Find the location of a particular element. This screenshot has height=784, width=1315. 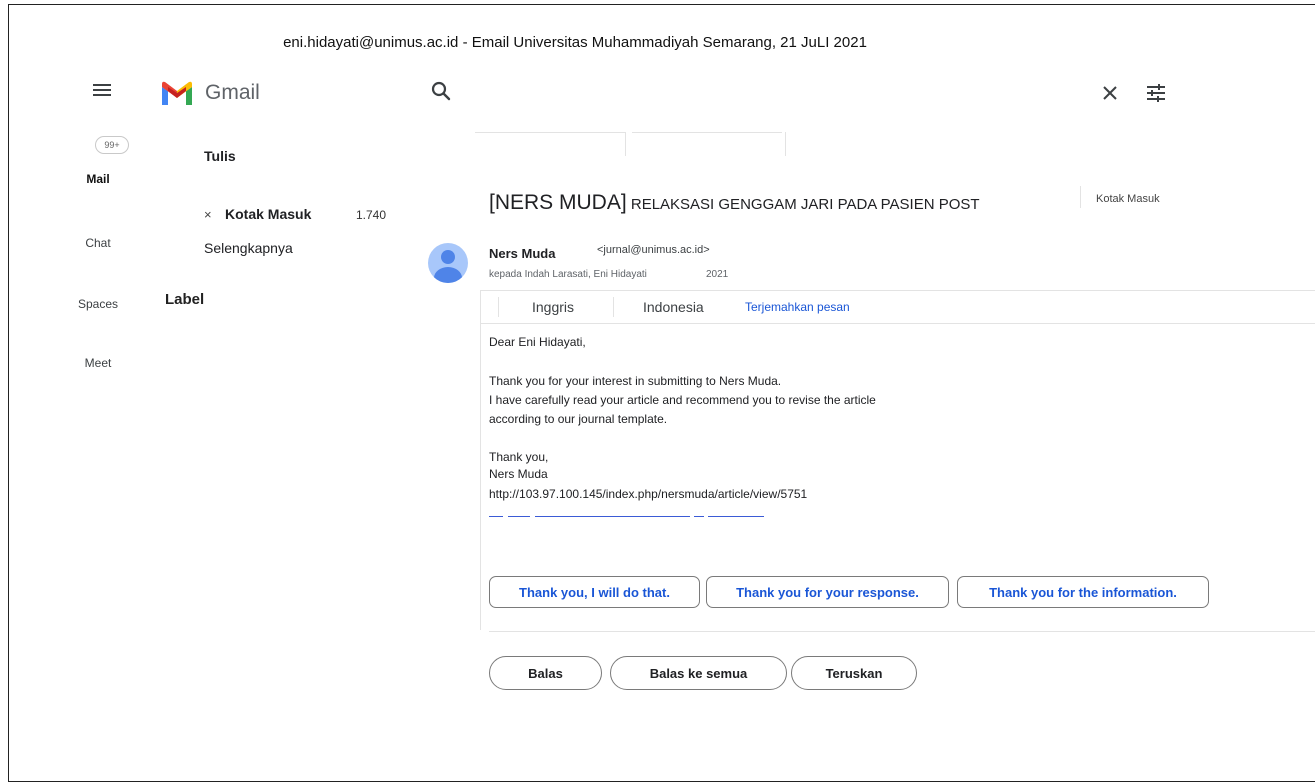

translate-message-link: Terjemahkan pesan is located at coordinates (797, 307).